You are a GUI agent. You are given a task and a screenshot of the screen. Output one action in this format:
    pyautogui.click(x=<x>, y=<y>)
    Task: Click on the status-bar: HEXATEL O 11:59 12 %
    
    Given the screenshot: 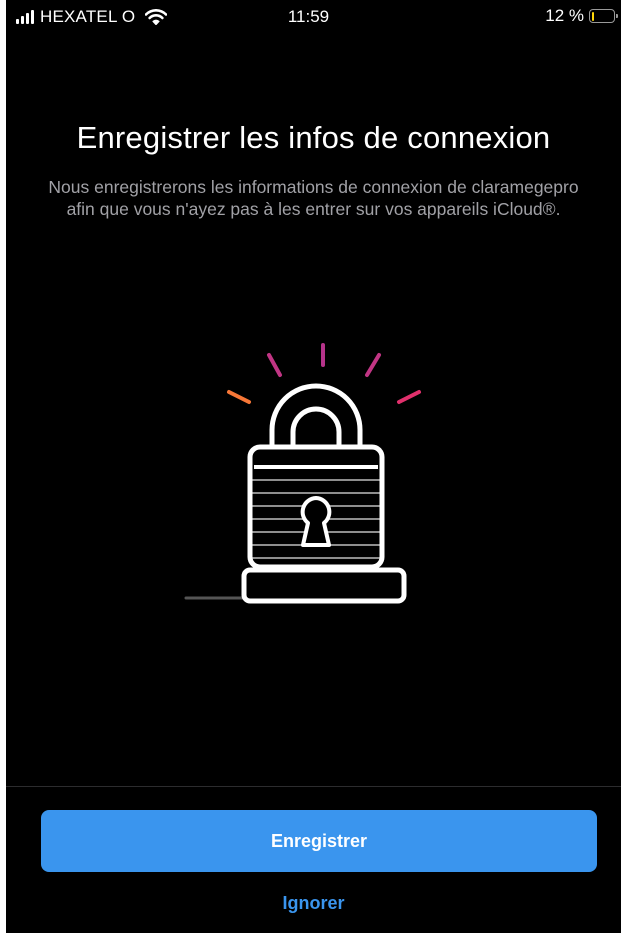 What is the action you would take?
    pyautogui.click(x=313, y=17)
    